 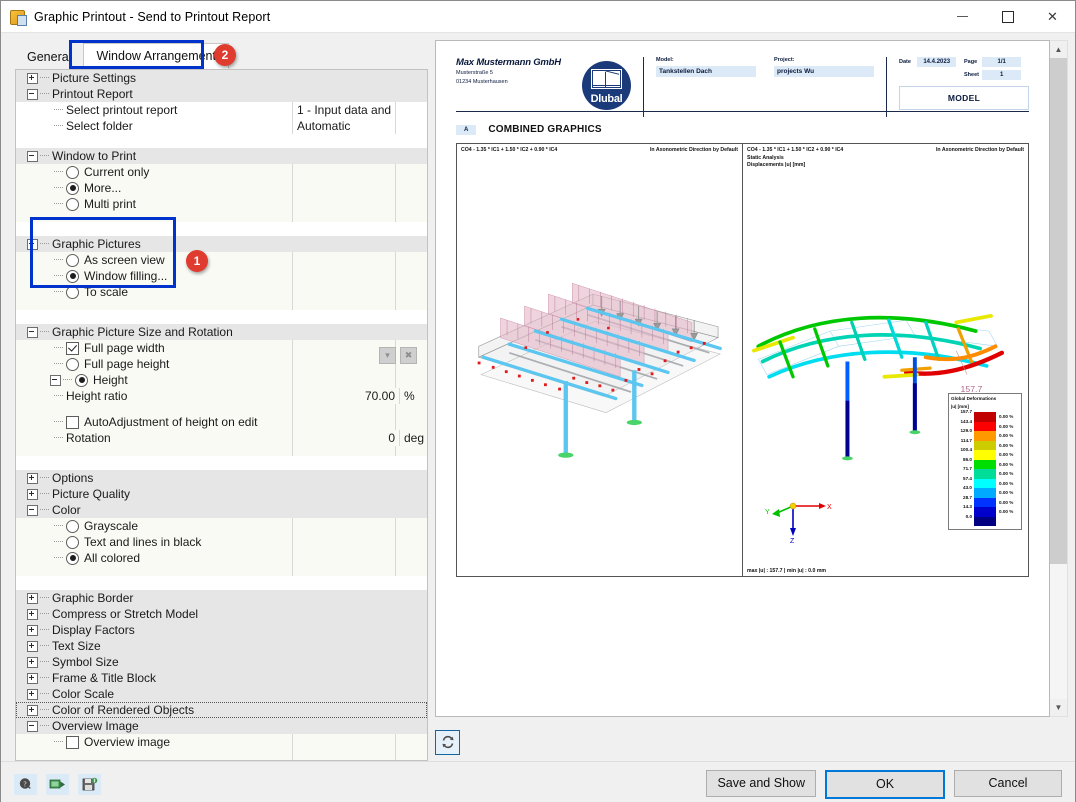 I want to click on tree-item-row: Height ratio 70.00%, so click(x=221, y=396).